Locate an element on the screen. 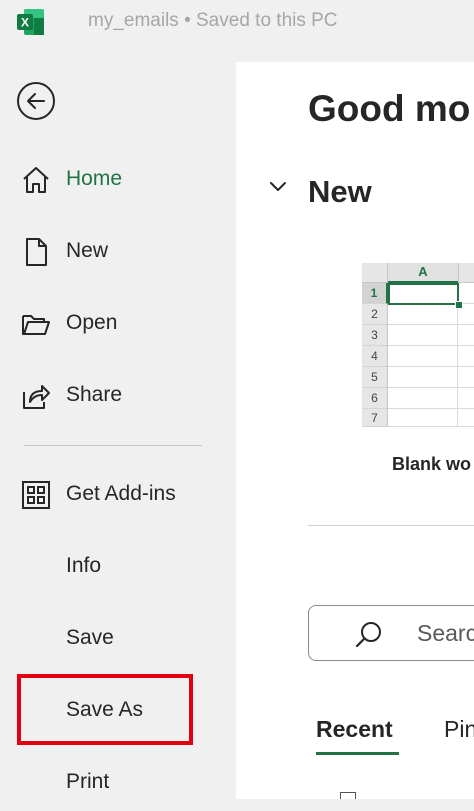 The width and height of the screenshot is (474, 811). tab-pinned: Pin is located at coordinates (459, 729).